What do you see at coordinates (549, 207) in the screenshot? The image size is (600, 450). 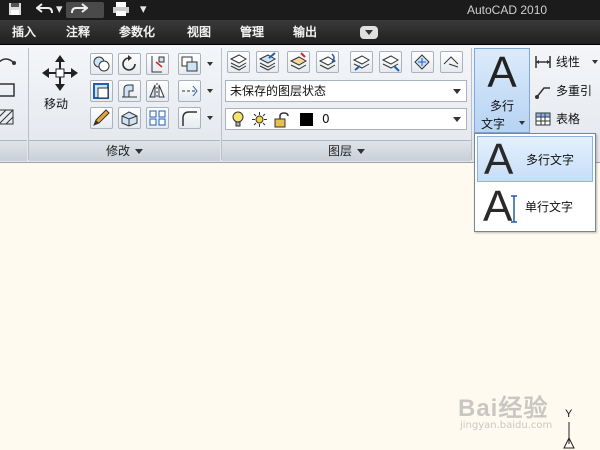 I see `menu-item-label: 单行文字` at bounding box center [549, 207].